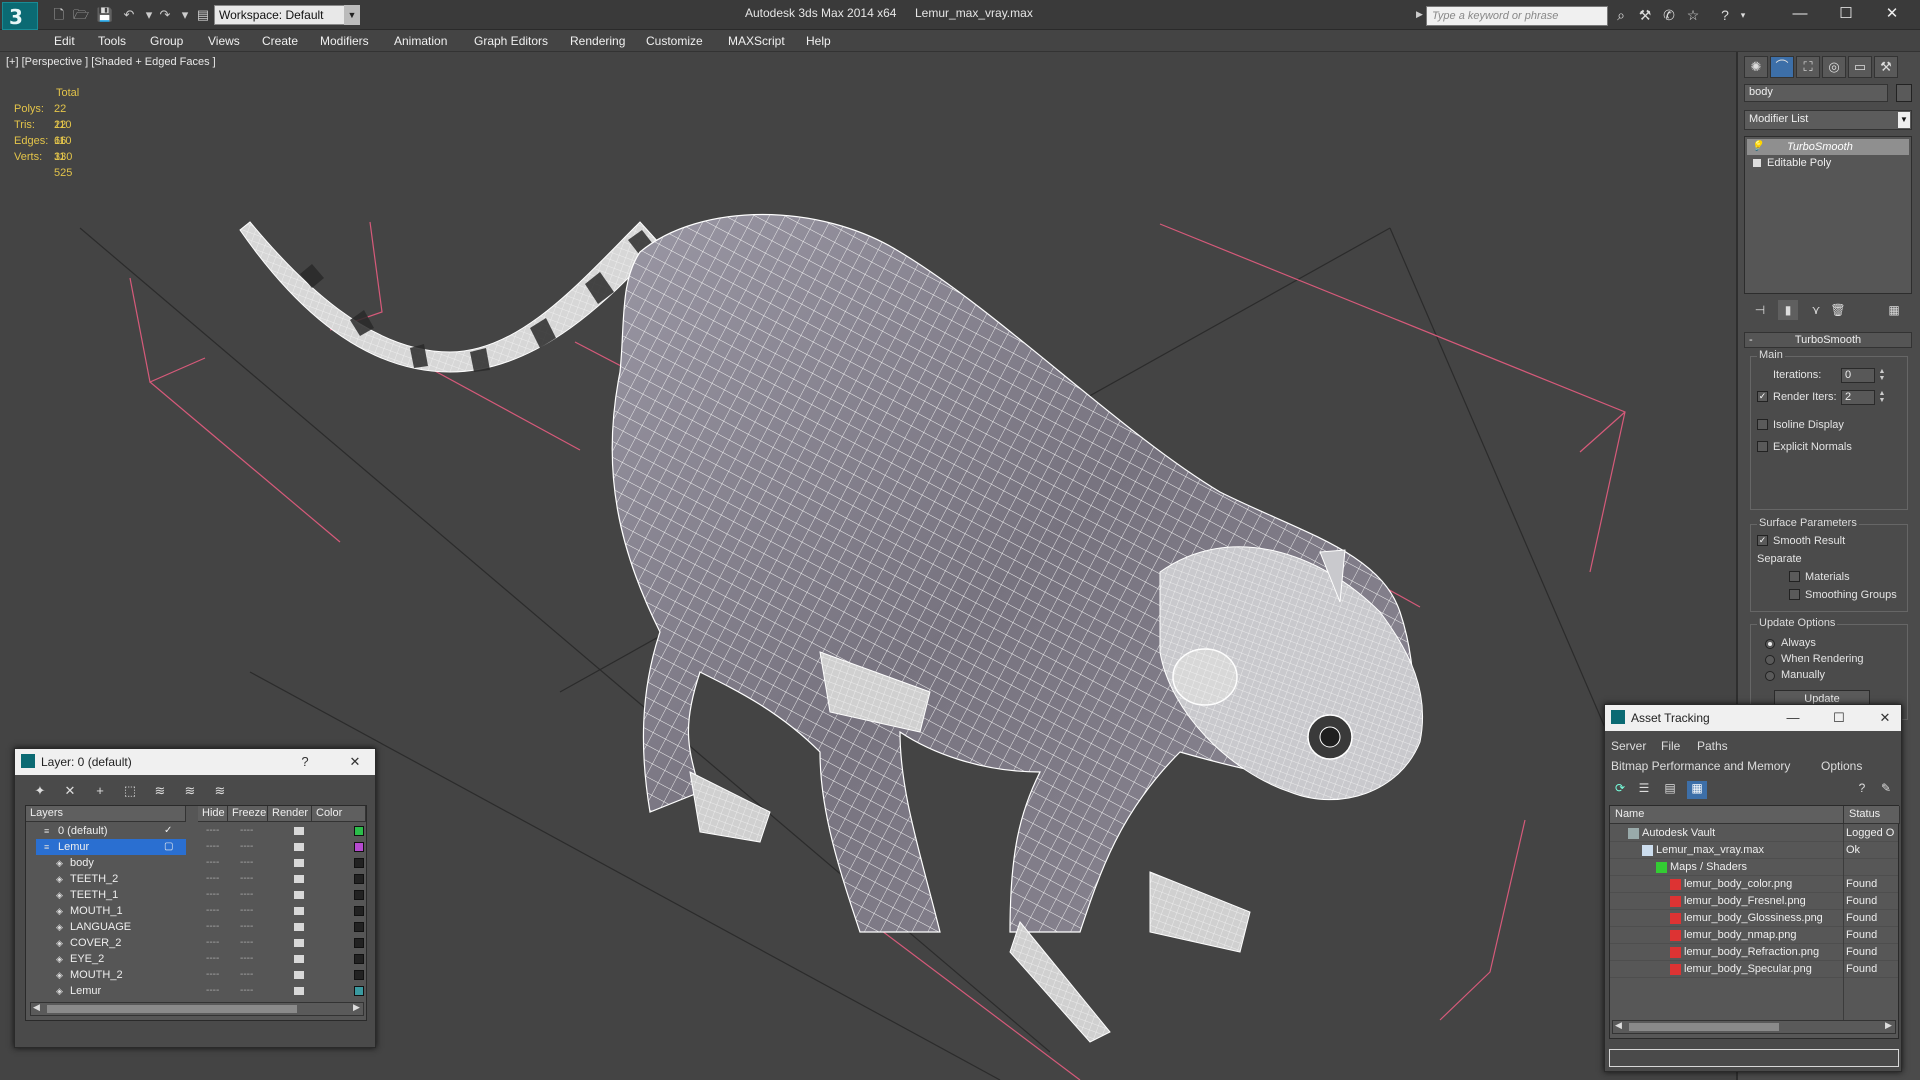  Describe the element at coordinates (1743, 15) in the screenshot. I see `help-dropdown-icon: ▾` at that location.